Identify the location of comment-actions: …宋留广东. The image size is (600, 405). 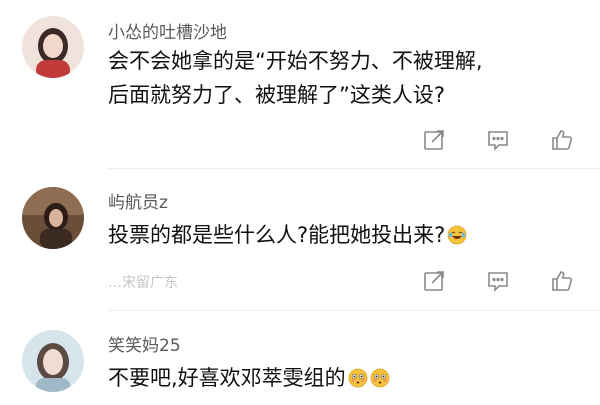
(300, 282).